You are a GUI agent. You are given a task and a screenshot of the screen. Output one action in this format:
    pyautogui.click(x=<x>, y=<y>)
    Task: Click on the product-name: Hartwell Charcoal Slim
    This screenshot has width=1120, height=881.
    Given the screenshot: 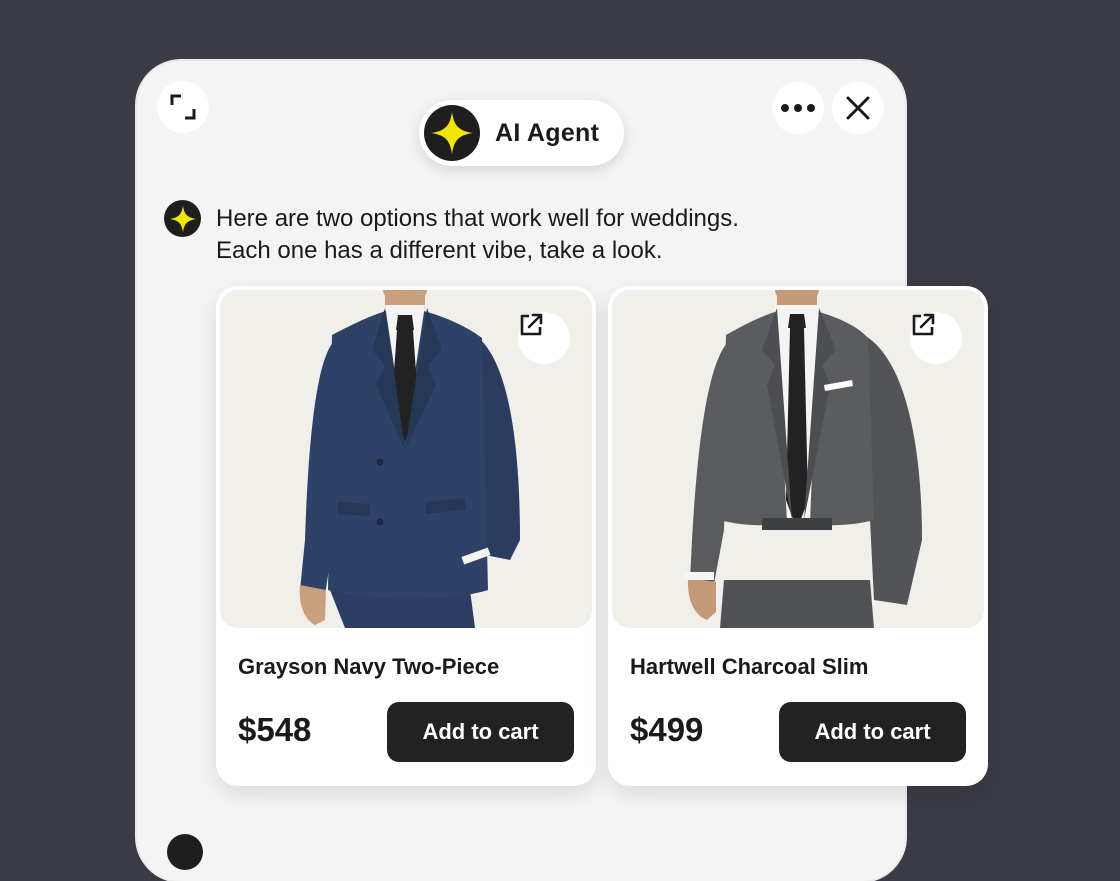 What is the action you would take?
    pyautogui.click(x=749, y=666)
    